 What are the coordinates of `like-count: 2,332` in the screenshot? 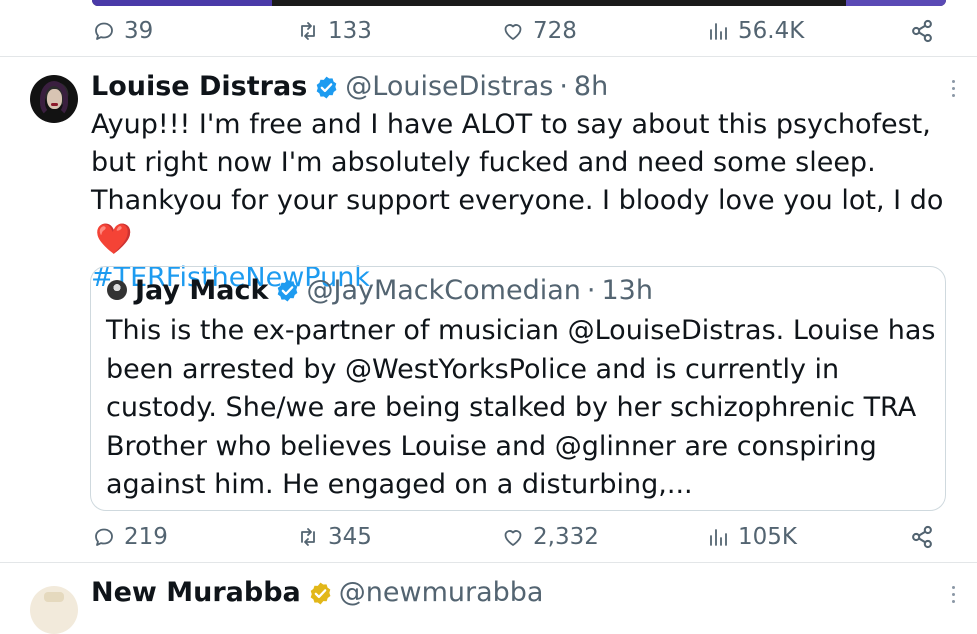 It's located at (566, 537).